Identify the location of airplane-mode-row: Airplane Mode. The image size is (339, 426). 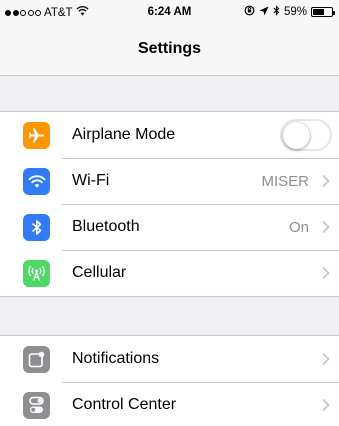
(169, 135).